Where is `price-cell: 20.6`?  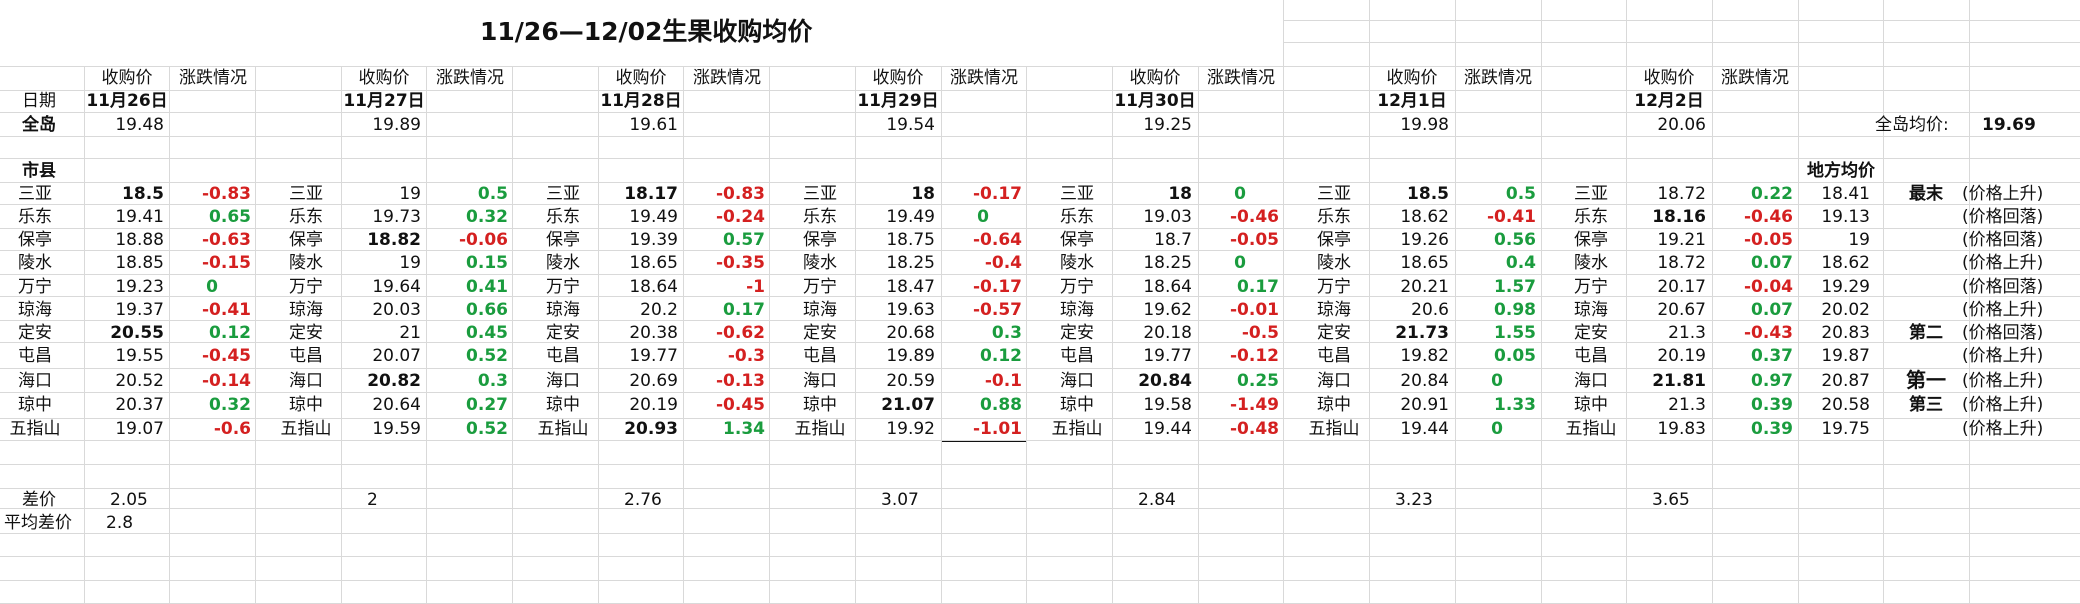 price-cell: 20.6 is located at coordinates (1430, 310).